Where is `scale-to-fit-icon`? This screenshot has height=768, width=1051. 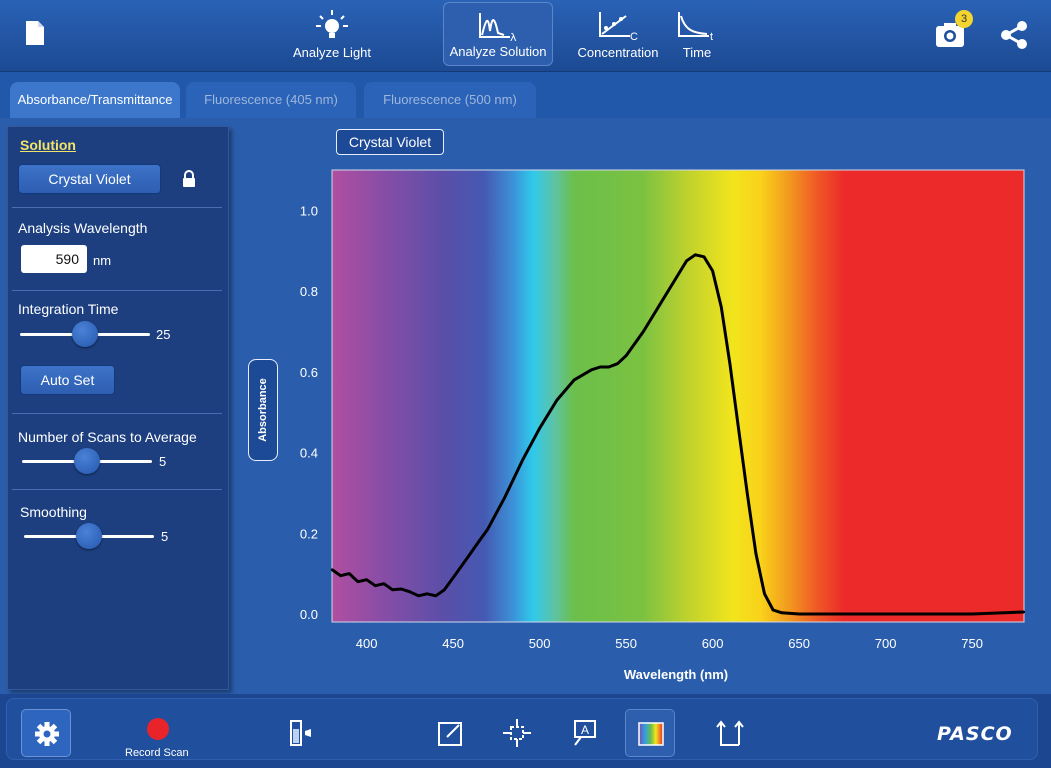
scale-to-fit-icon is located at coordinates (451, 733).